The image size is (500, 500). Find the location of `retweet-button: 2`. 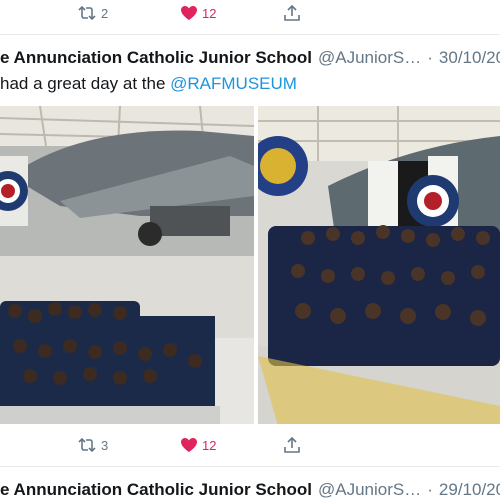

retweet-button: 2 is located at coordinates (92, 14).